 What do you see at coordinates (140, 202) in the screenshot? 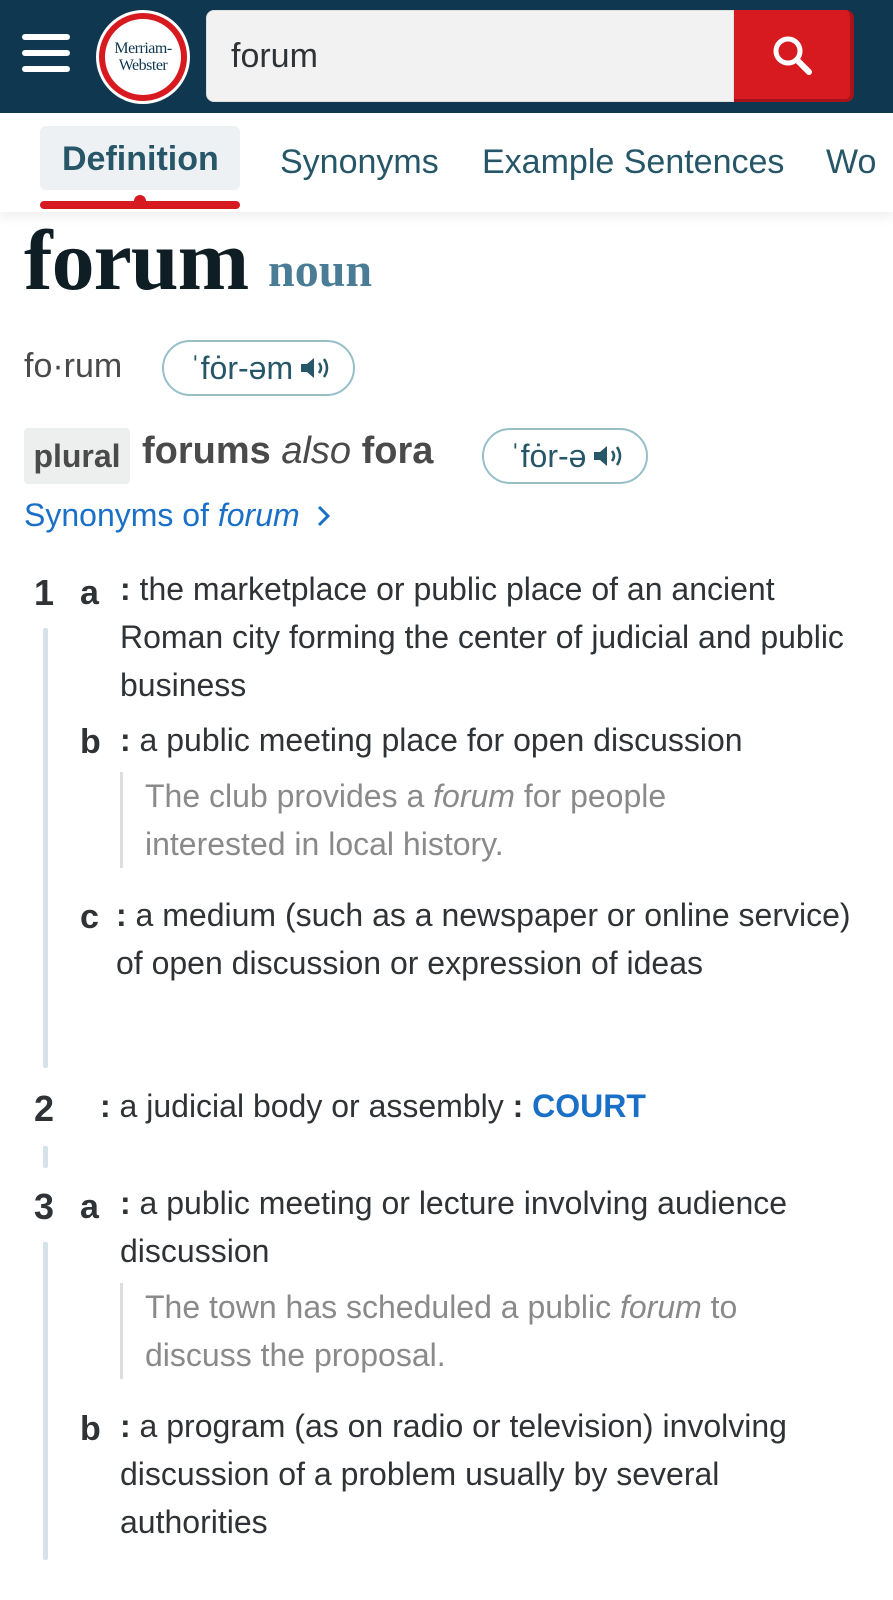
I see `tab-active-indicator` at bounding box center [140, 202].